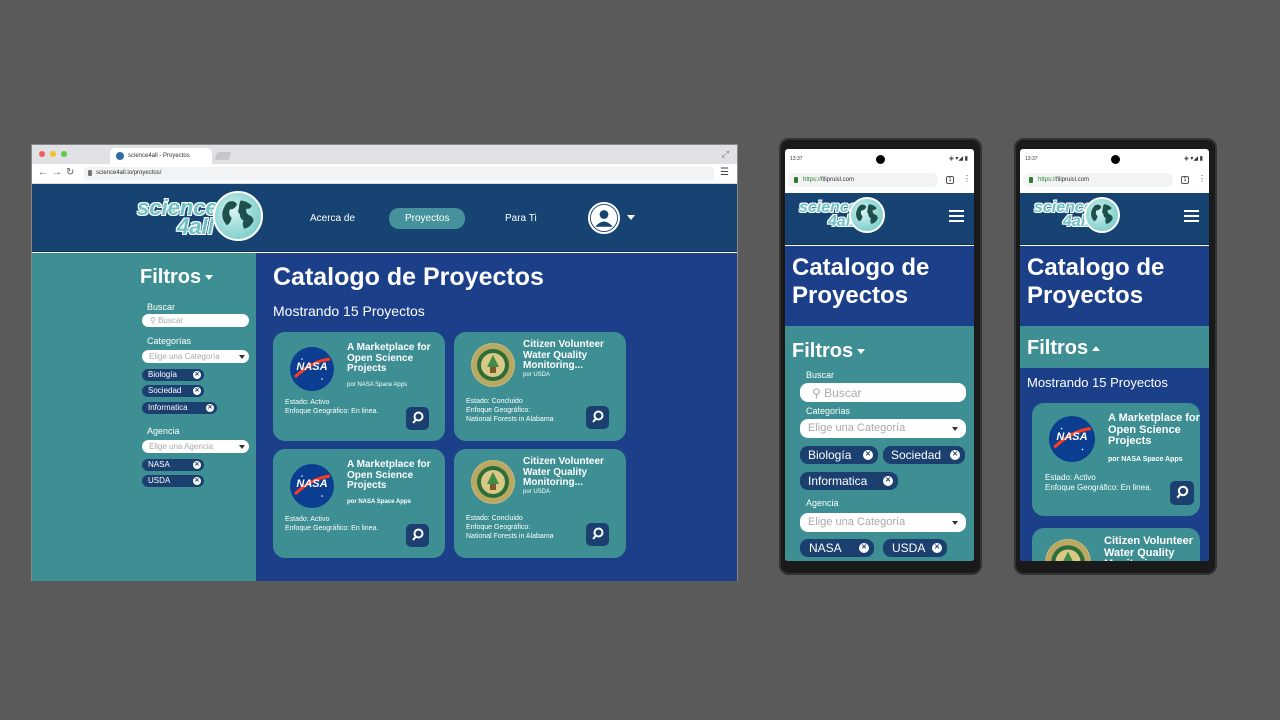 This screenshot has width=1280, height=720. I want to click on address-bar: science4all.io/proyectos/, so click(399, 173).